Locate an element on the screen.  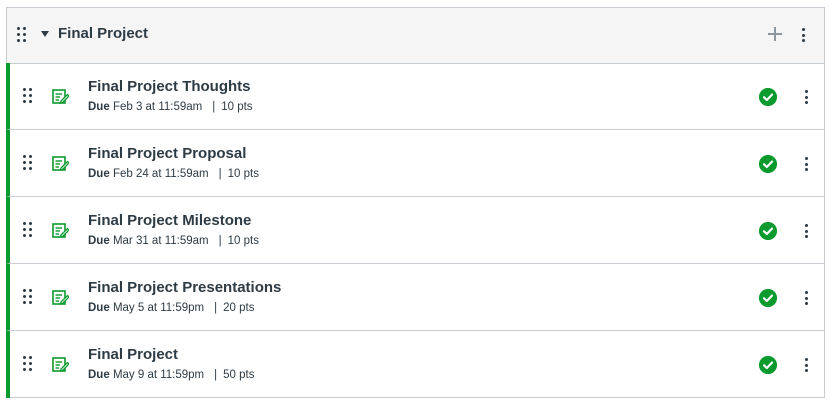
item-title-link: Final Project Thoughts is located at coordinates (169, 86).